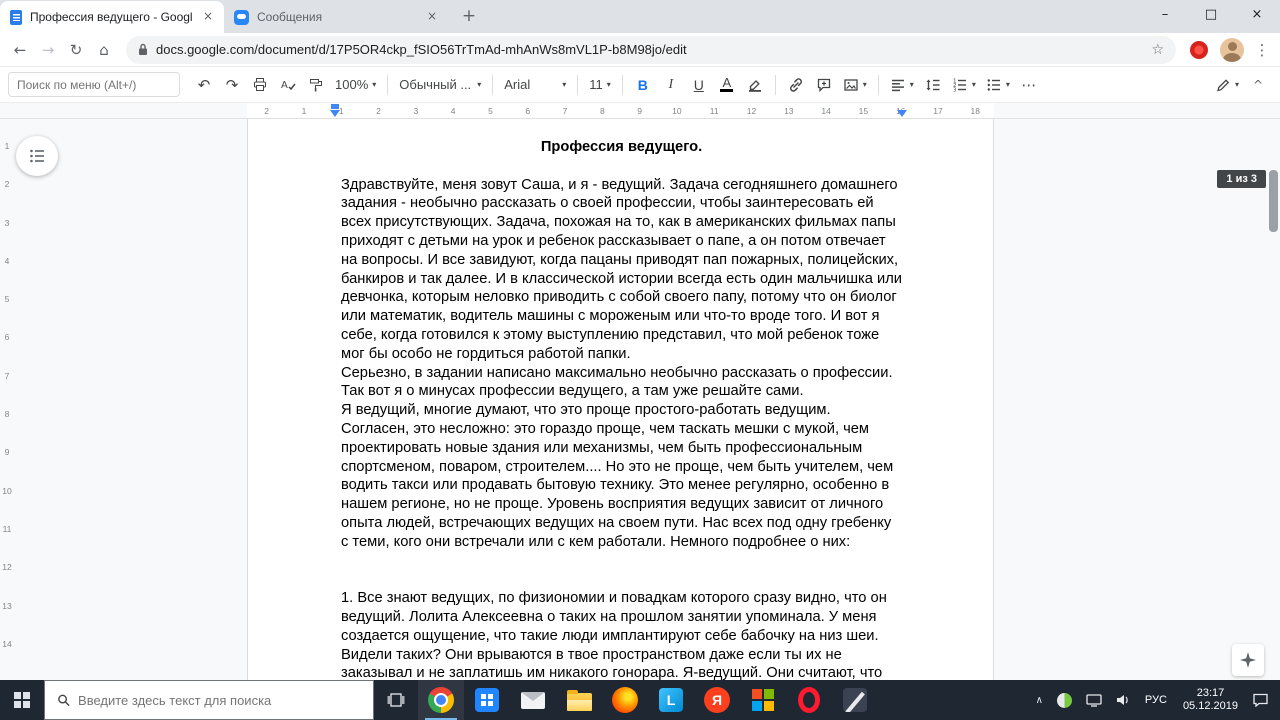 This screenshot has width=1280, height=720. Describe the element at coordinates (1157, 50) in the screenshot. I see `bookmark-star-icon: ☆` at that location.